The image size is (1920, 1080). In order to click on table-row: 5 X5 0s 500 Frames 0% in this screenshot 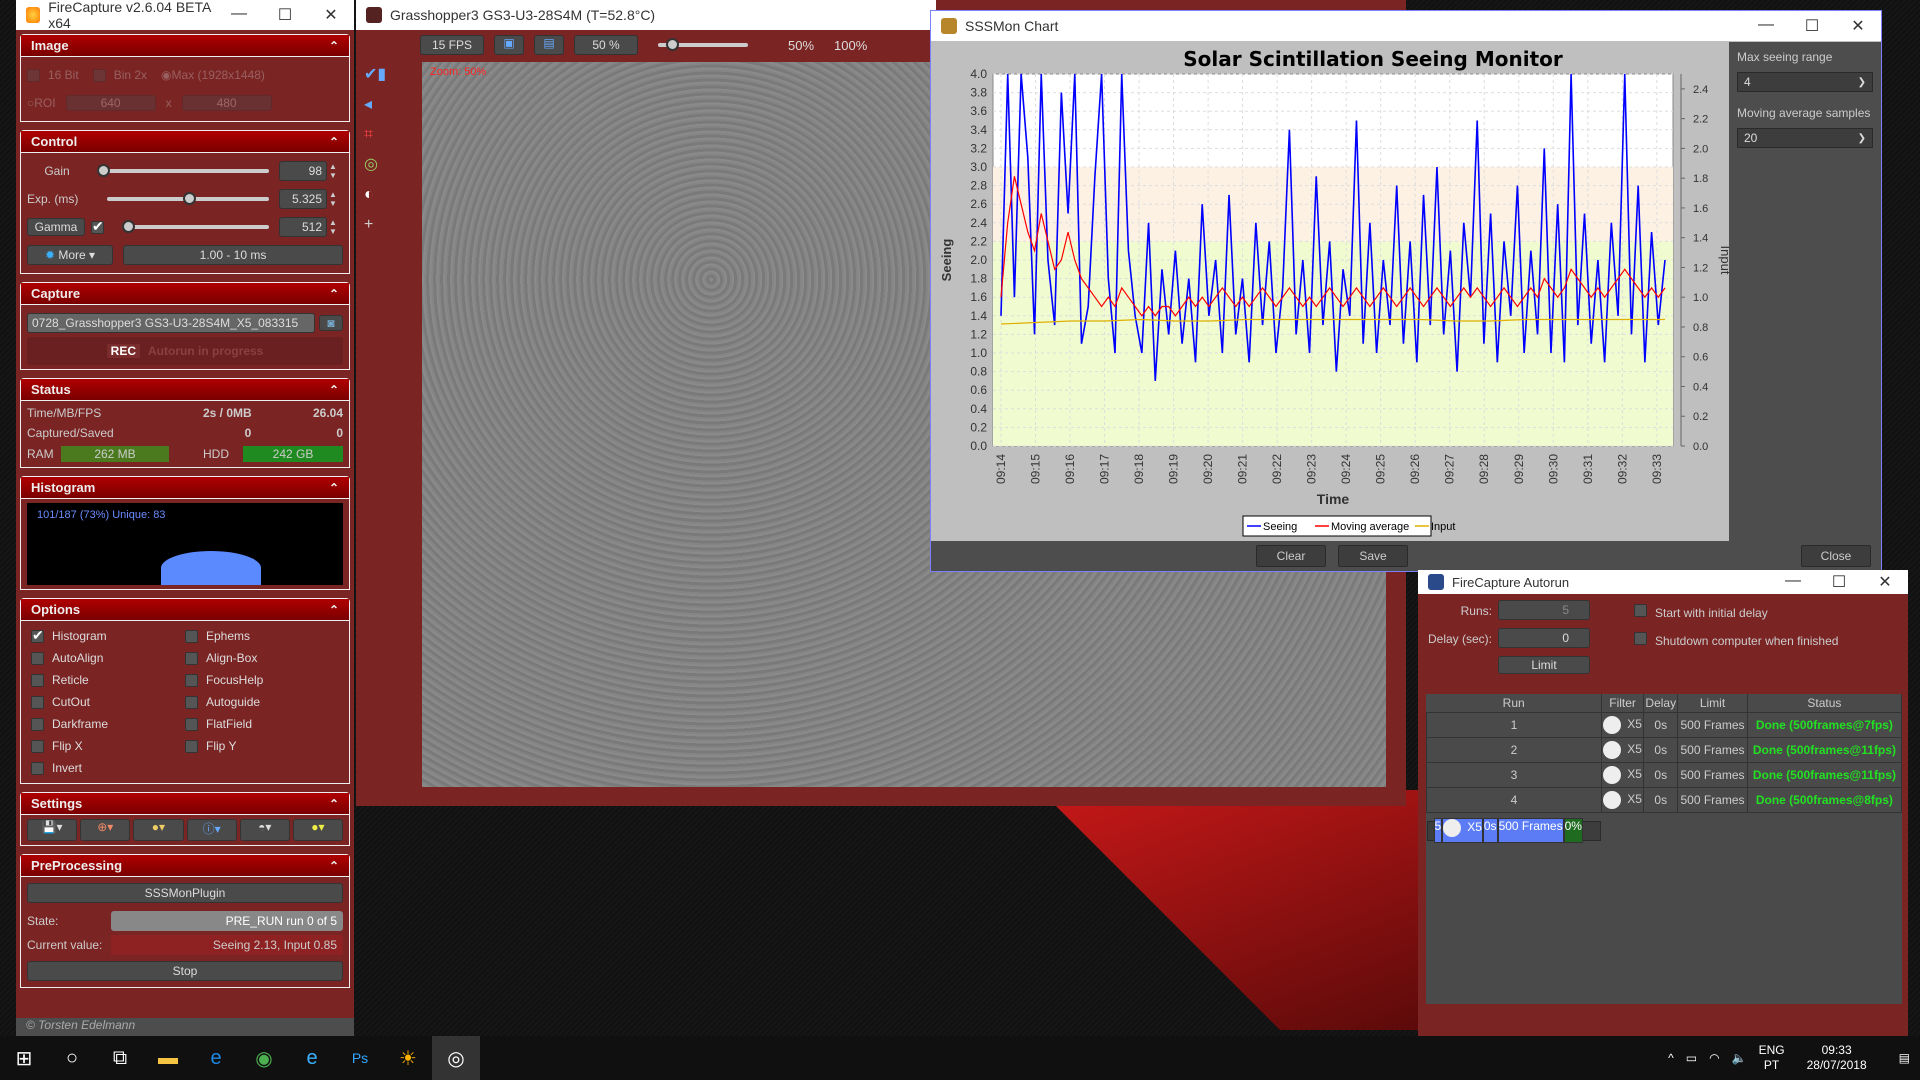, I will do `click(1514, 830)`.